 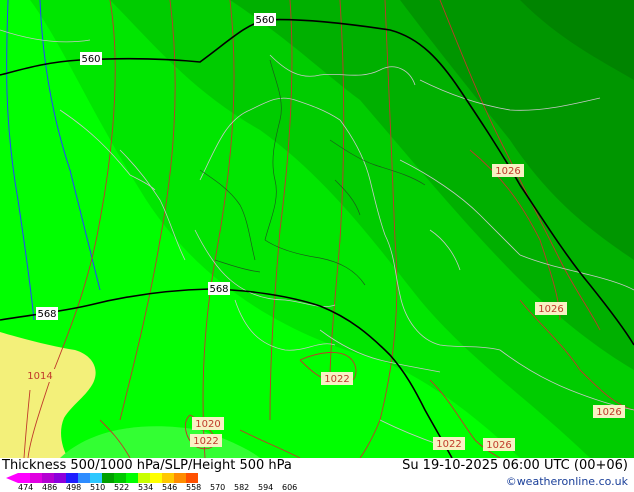 What do you see at coordinates (122, 487) in the screenshot?
I see `legend-tick-label: 522` at bounding box center [122, 487].